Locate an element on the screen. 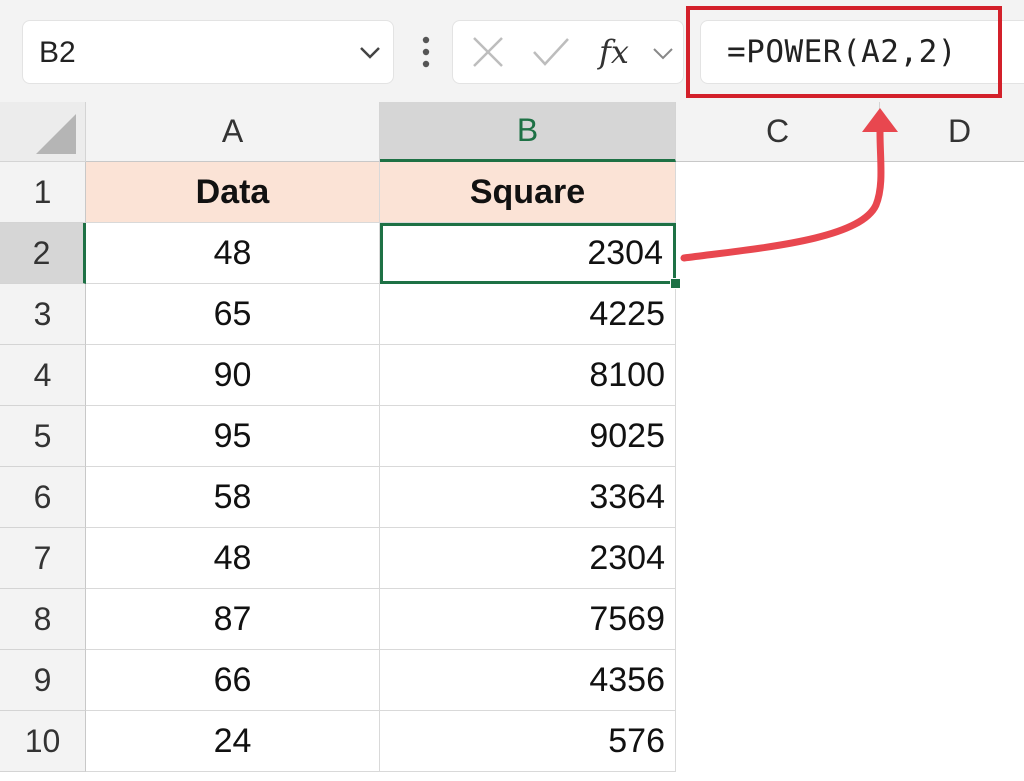 The image size is (1024, 781). select-all-corner is located at coordinates (43, 132).